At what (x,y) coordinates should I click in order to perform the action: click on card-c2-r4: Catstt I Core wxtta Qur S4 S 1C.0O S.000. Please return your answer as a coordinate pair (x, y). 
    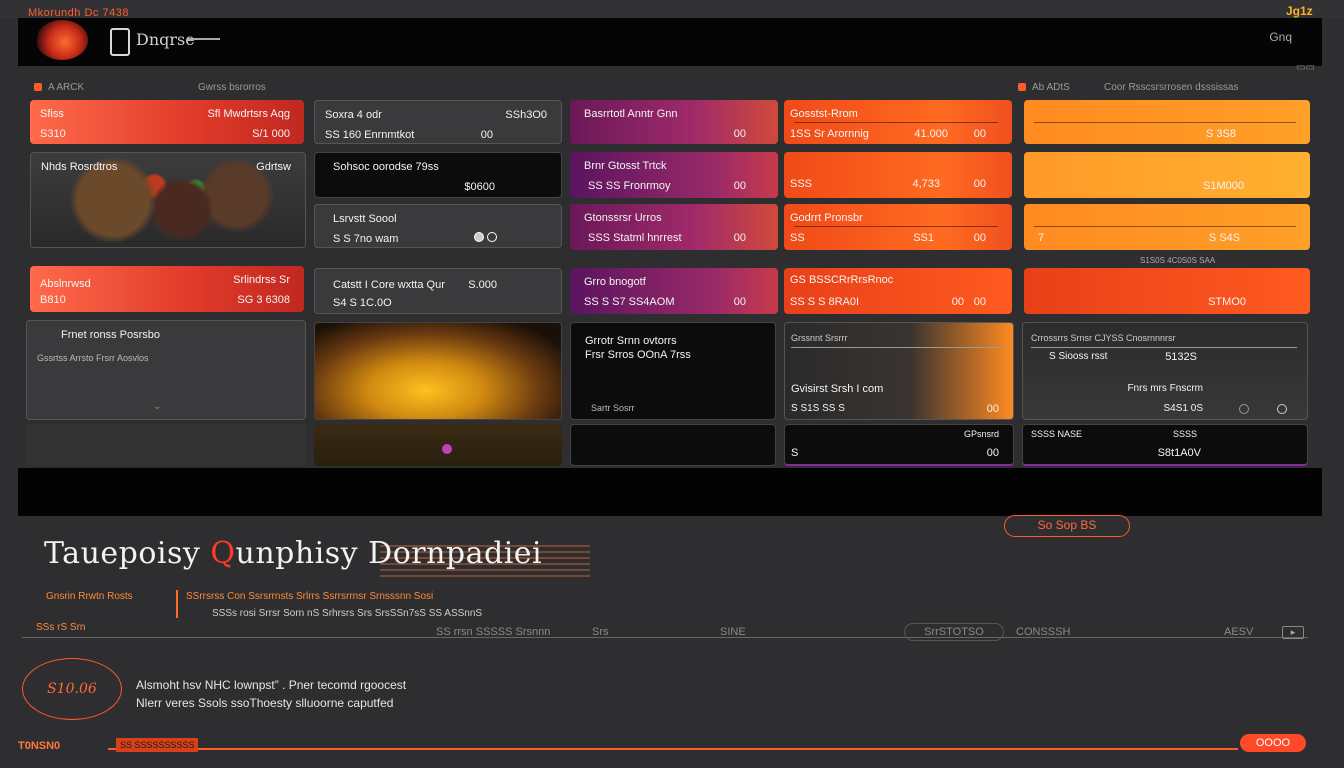
    Looking at the image, I should click on (438, 291).